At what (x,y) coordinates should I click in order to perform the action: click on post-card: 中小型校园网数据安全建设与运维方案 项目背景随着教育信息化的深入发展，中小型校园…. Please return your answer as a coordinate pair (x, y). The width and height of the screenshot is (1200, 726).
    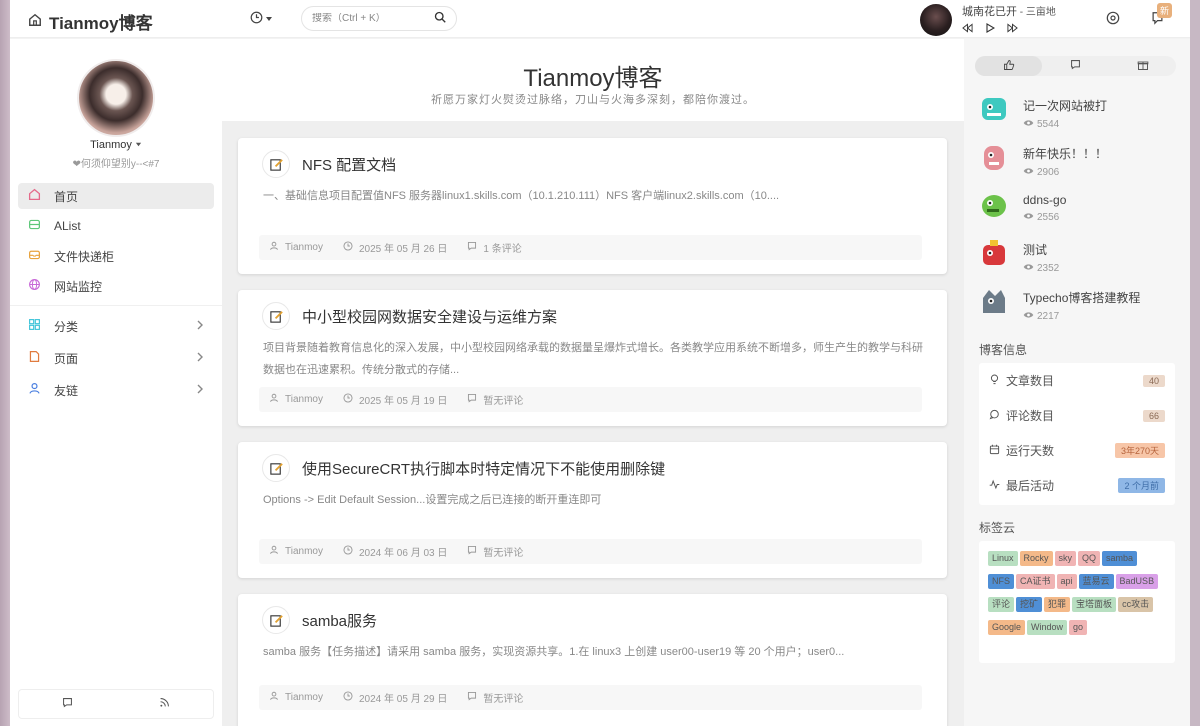
    Looking at the image, I should click on (592, 358).